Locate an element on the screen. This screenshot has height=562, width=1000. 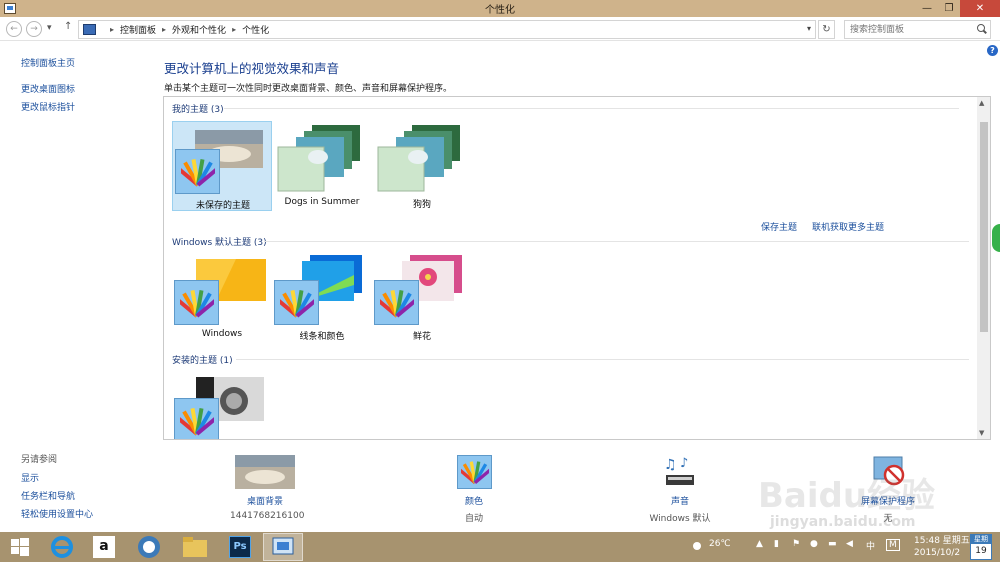
browser-icon is located at coordinates (149, 547).